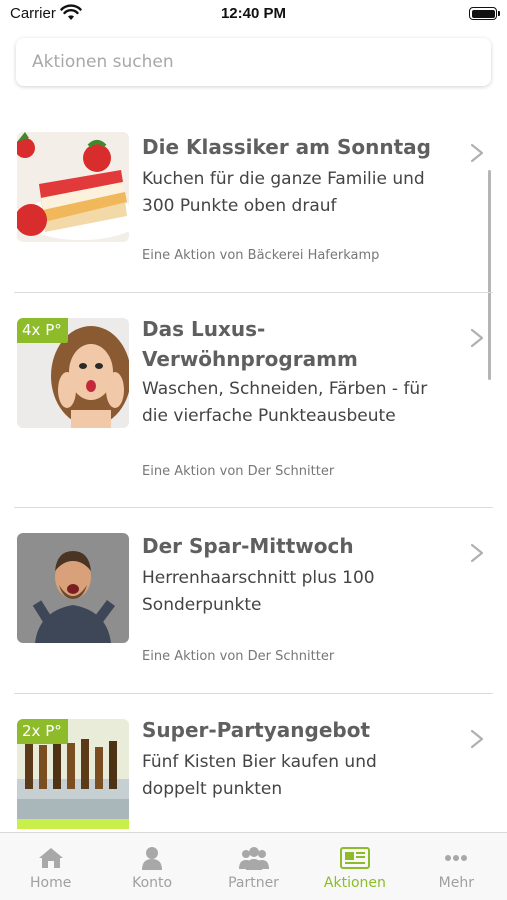 The image size is (507, 900). I want to click on home-icon, so click(50, 858).